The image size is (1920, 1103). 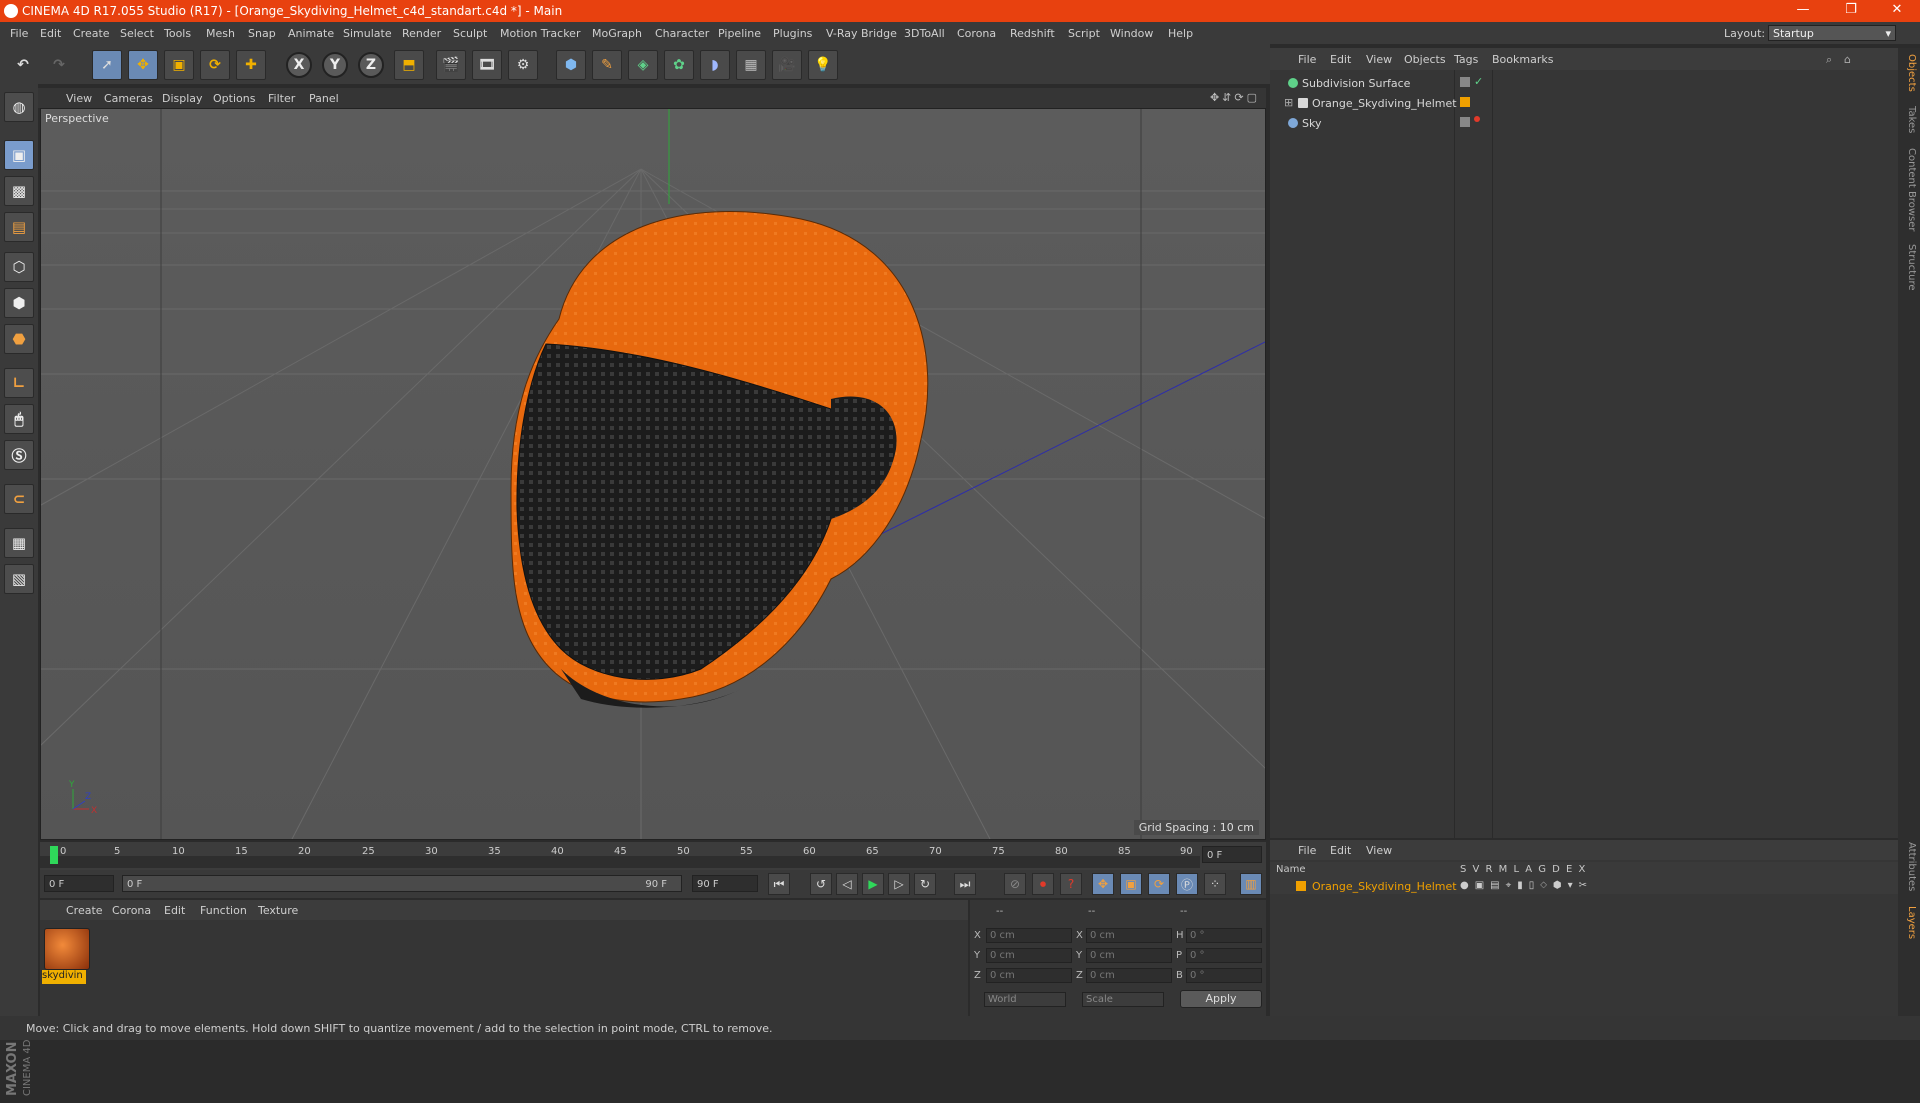 I want to click on layer-color-tag, so click(x=1465, y=102).